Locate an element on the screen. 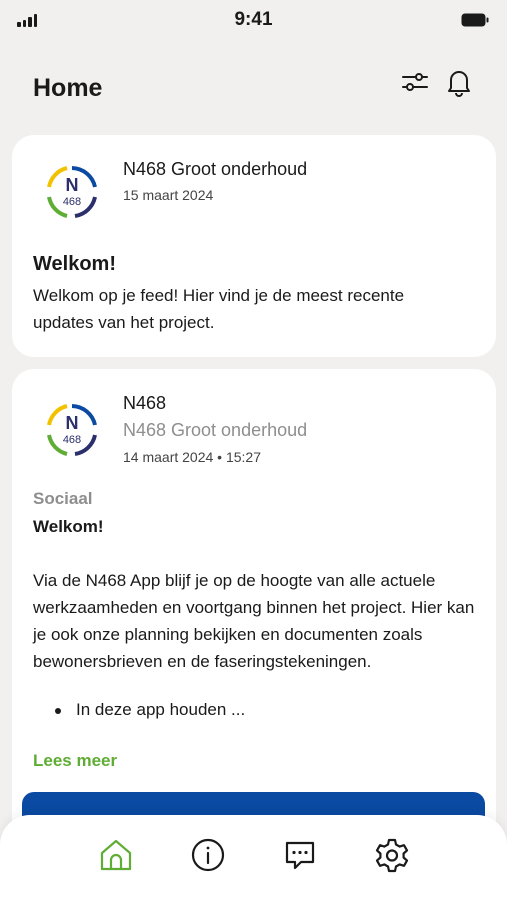  home-icon is located at coordinates (116, 855).